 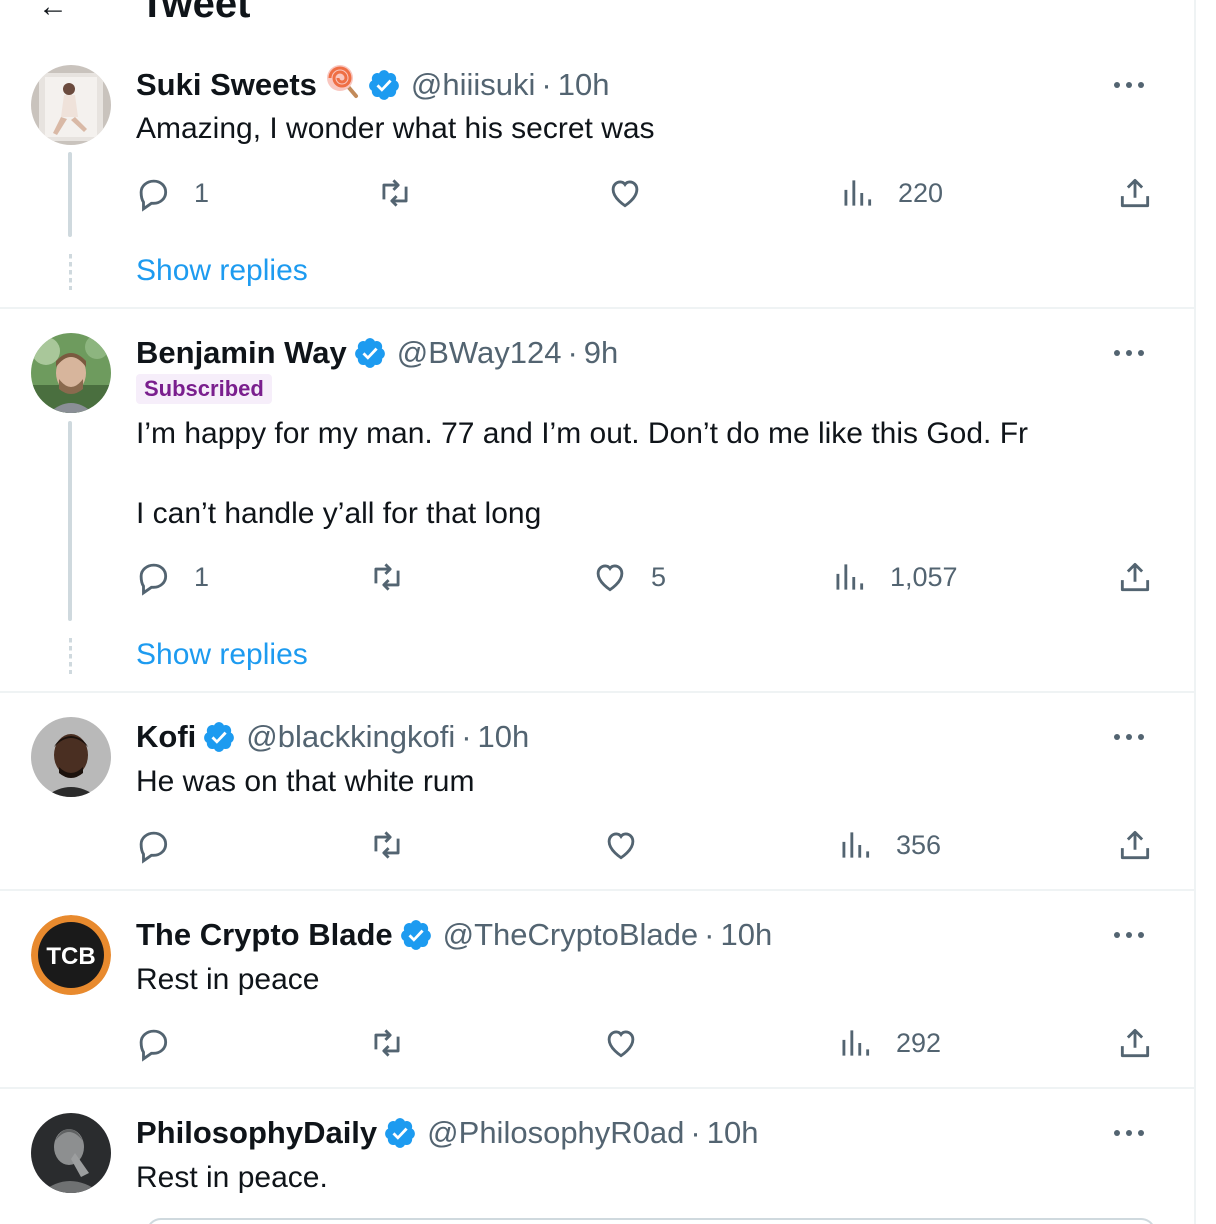 What do you see at coordinates (264, 935) in the screenshot?
I see `display-name: The Crypto Blade` at bounding box center [264, 935].